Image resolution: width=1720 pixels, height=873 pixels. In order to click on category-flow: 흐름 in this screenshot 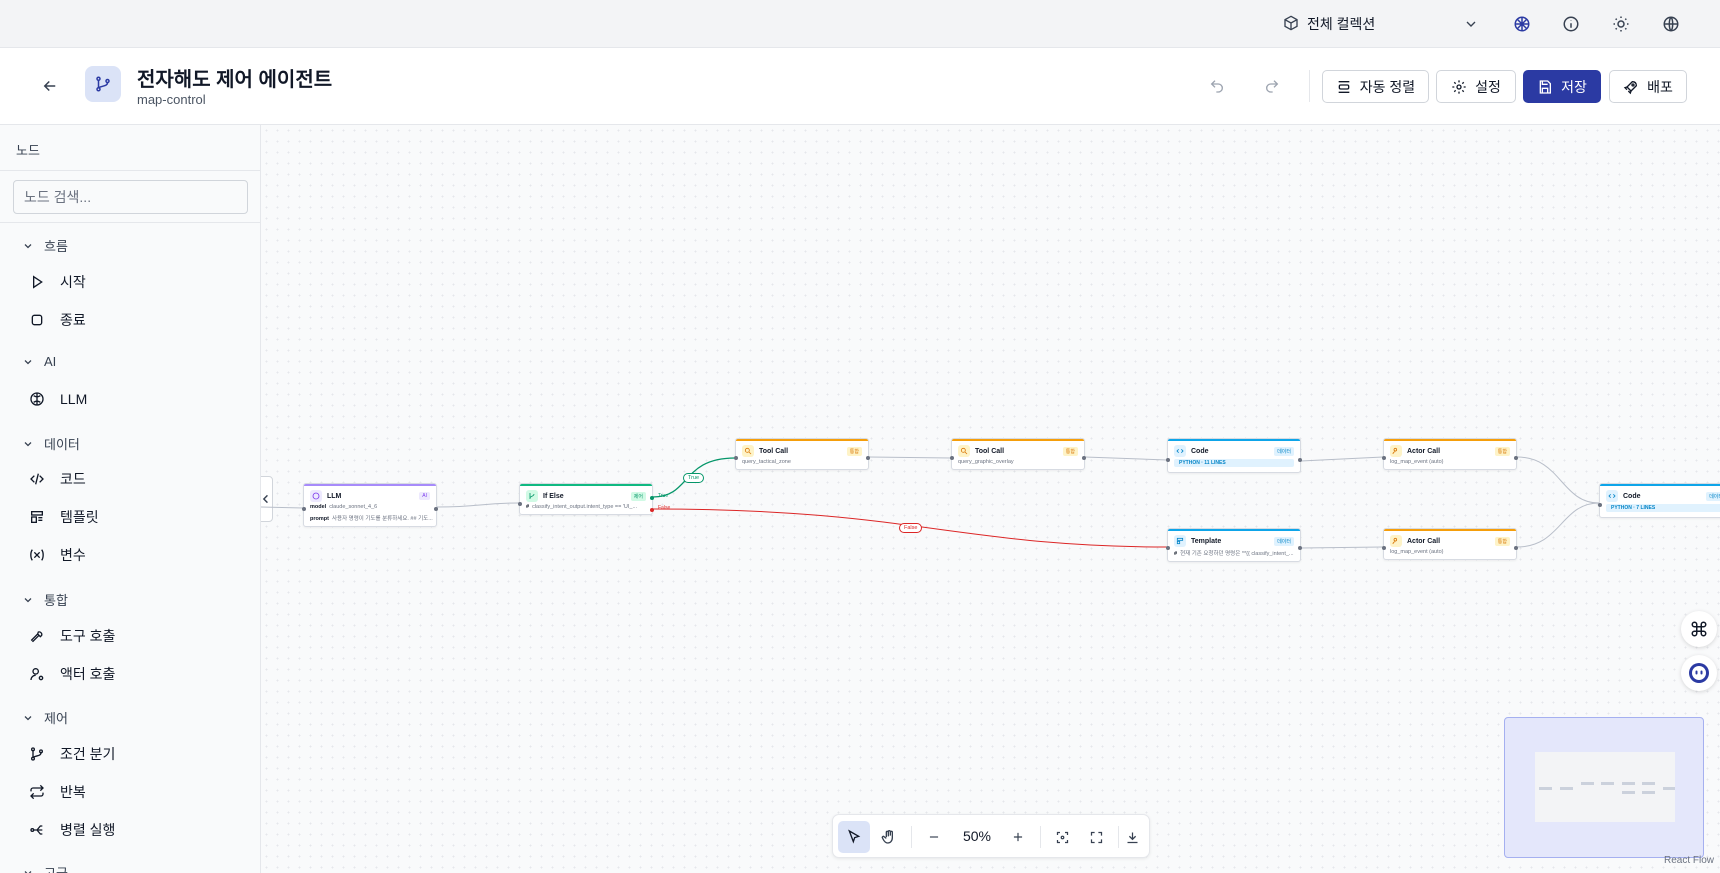, I will do `click(45, 245)`.